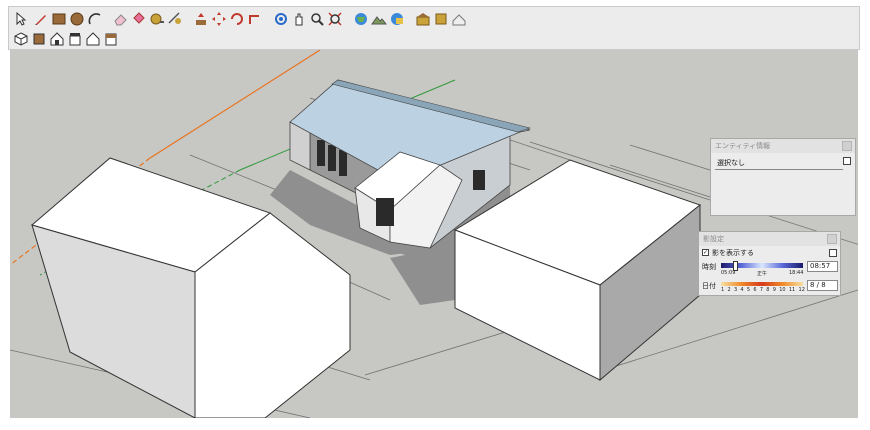 Image resolution: width=870 pixels, height=430 pixels. Describe the element at coordinates (335, 19) in the screenshot. I see `zoom-extents-icon` at that location.